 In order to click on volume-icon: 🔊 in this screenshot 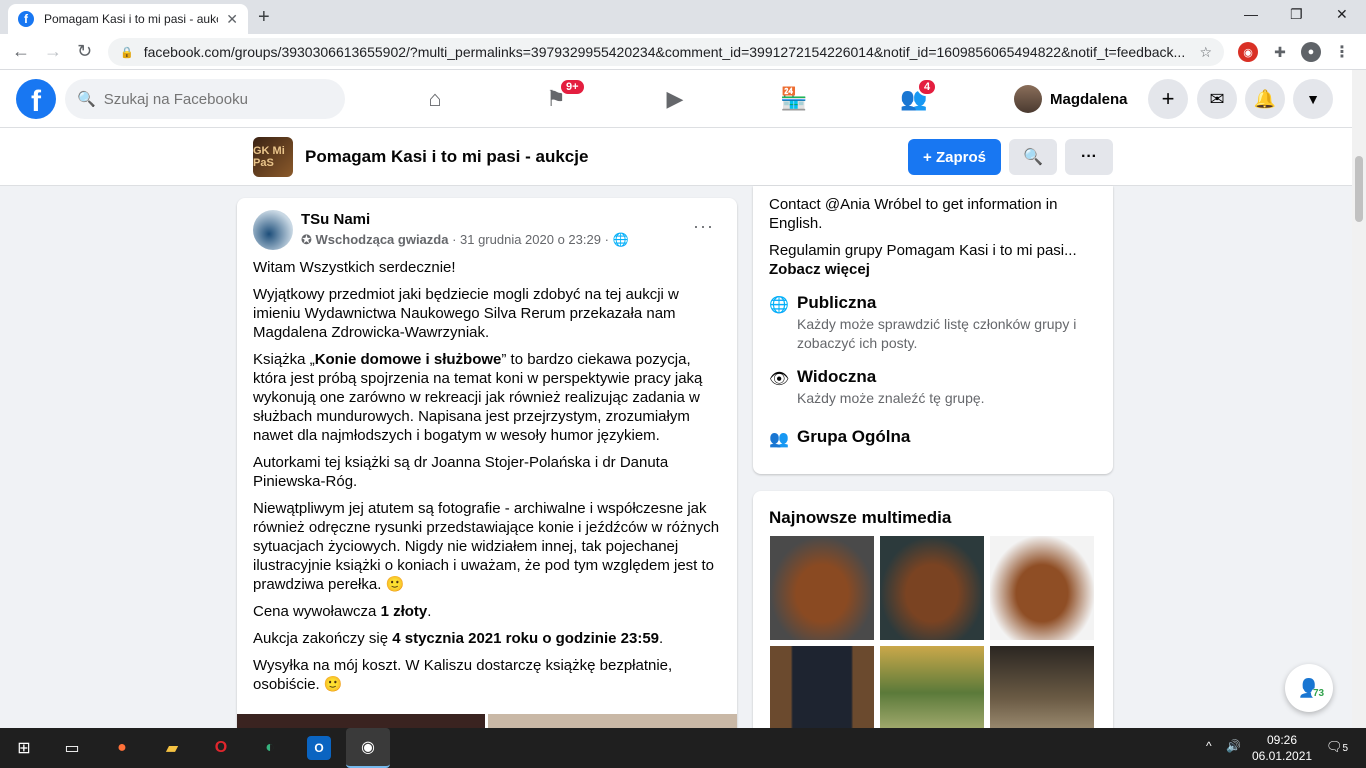, I will do `click(1233, 746)`.